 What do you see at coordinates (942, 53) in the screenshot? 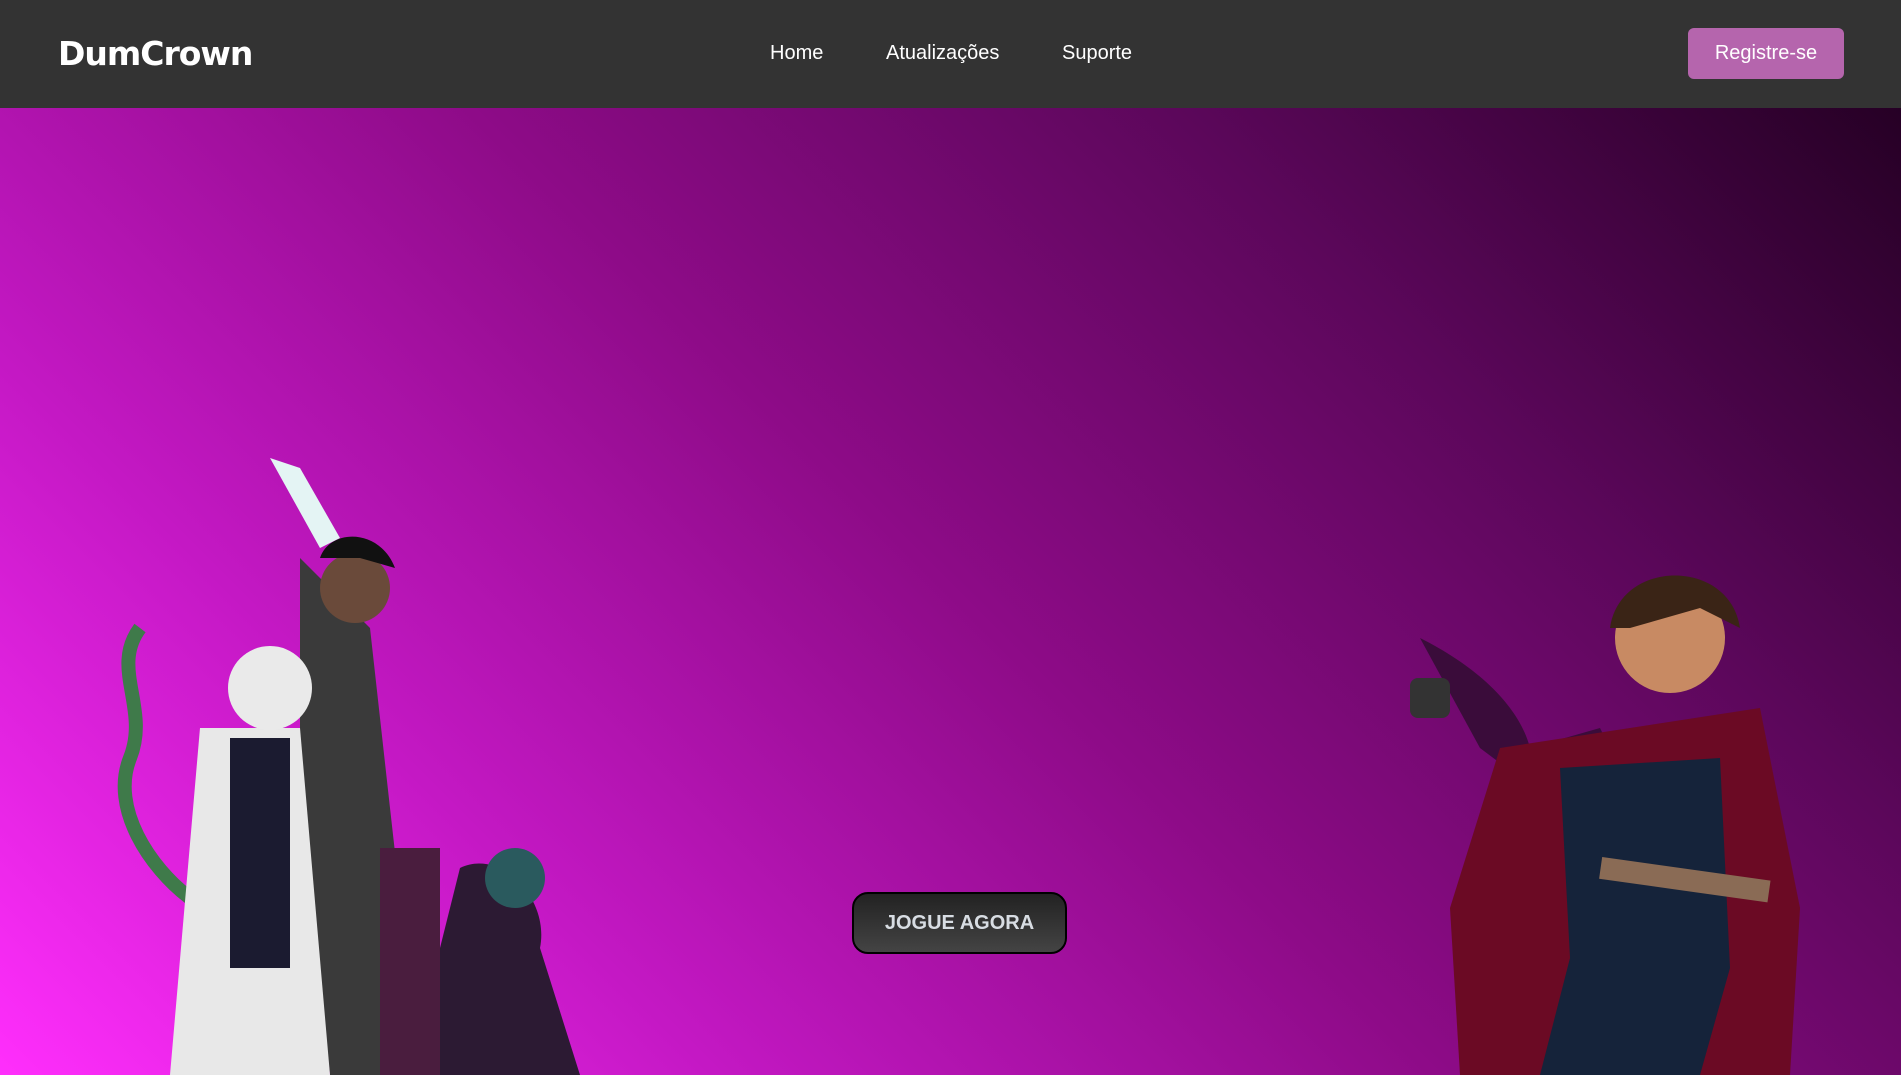
I see `nav-atualizacoes: Atualizações` at bounding box center [942, 53].